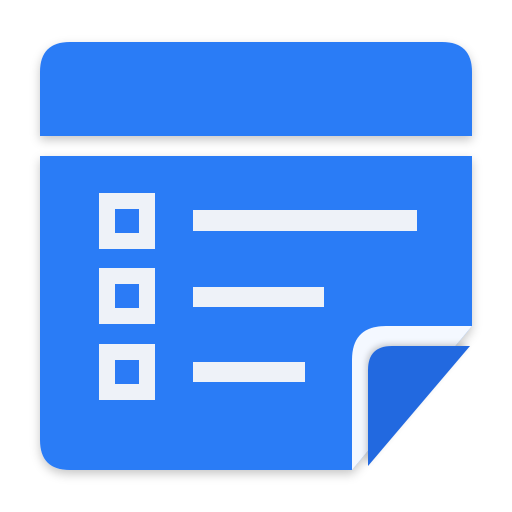 The height and width of the screenshot is (512, 512). I want to click on text-line-long, so click(305, 220).